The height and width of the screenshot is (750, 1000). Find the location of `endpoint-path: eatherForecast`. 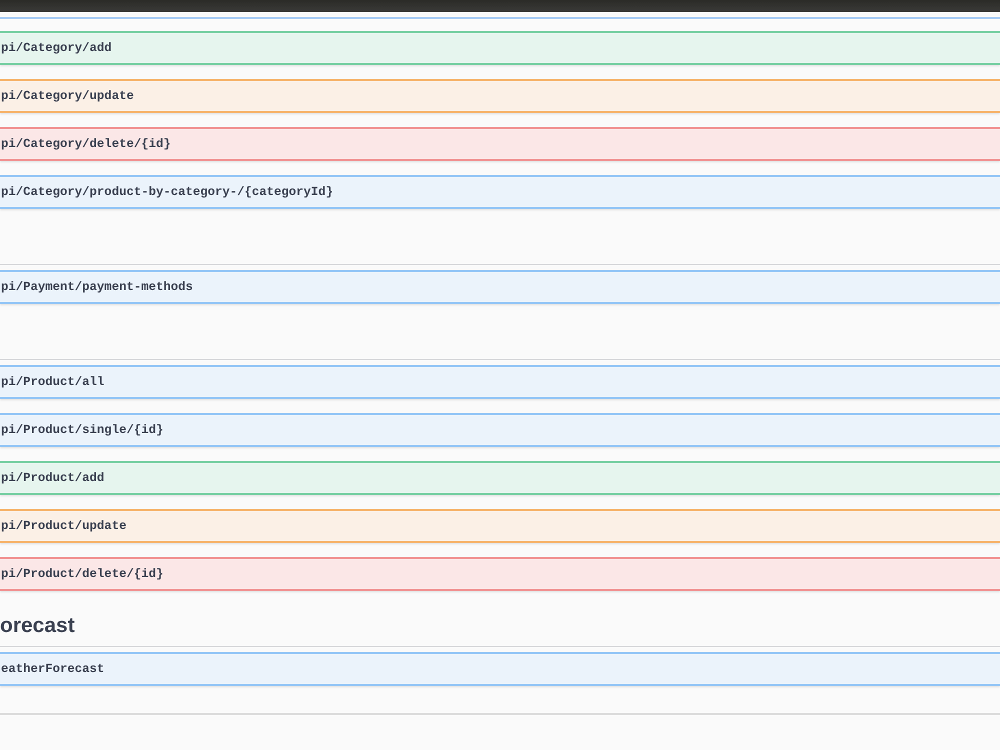

endpoint-path: eatherForecast is located at coordinates (52, 669).